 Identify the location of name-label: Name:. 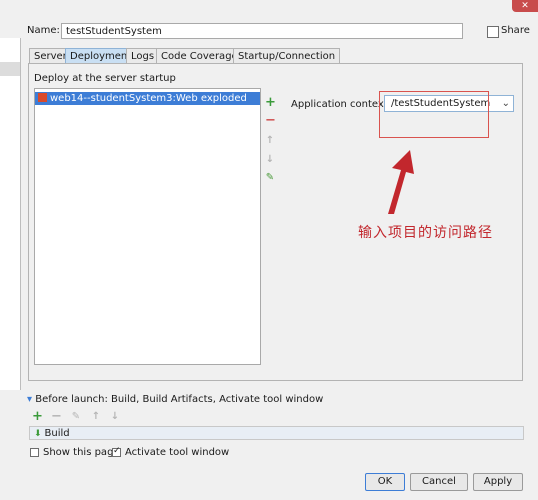
(43, 30).